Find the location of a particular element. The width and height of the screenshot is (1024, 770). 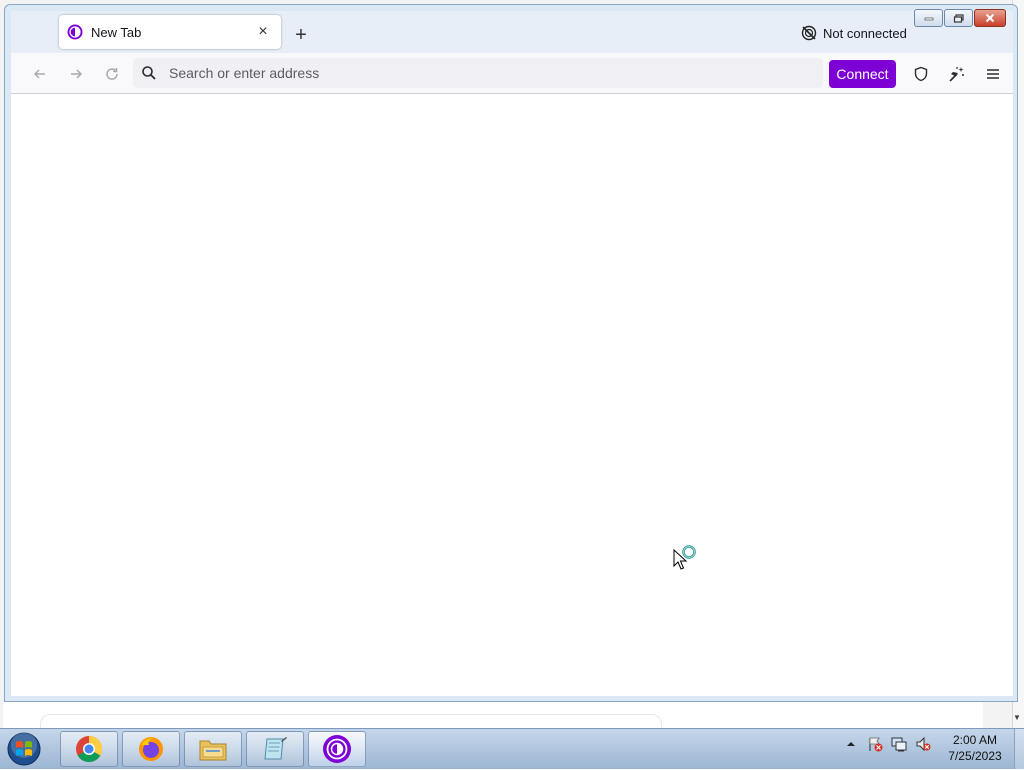

shield-icon is located at coordinates (921, 74).